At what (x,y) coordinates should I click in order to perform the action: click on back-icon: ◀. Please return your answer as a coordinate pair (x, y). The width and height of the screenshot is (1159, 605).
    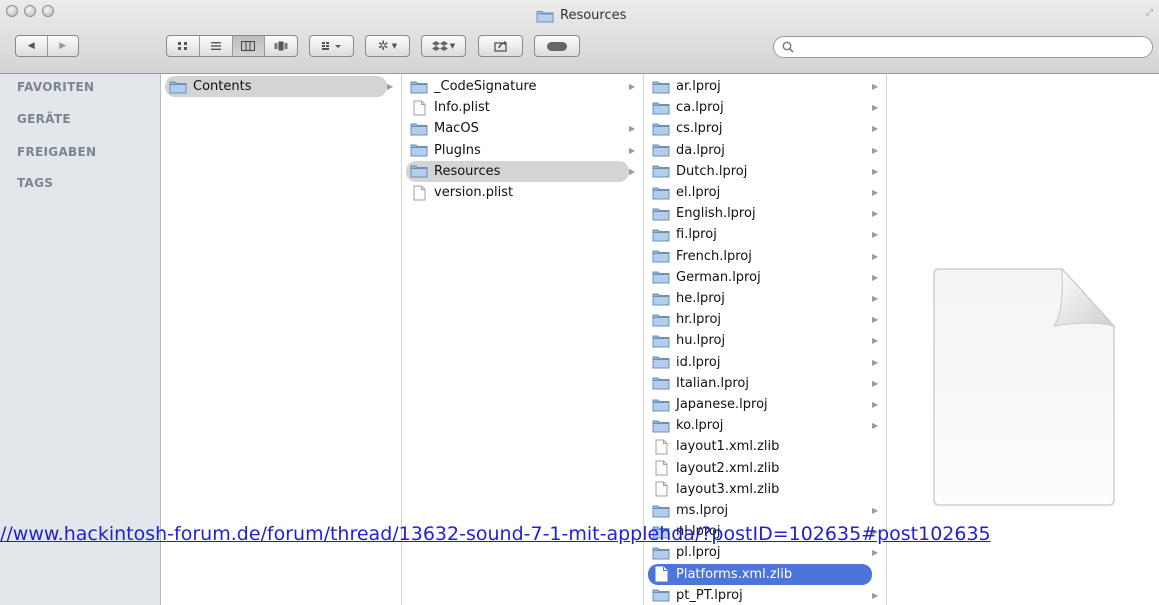
    Looking at the image, I should click on (31, 46).